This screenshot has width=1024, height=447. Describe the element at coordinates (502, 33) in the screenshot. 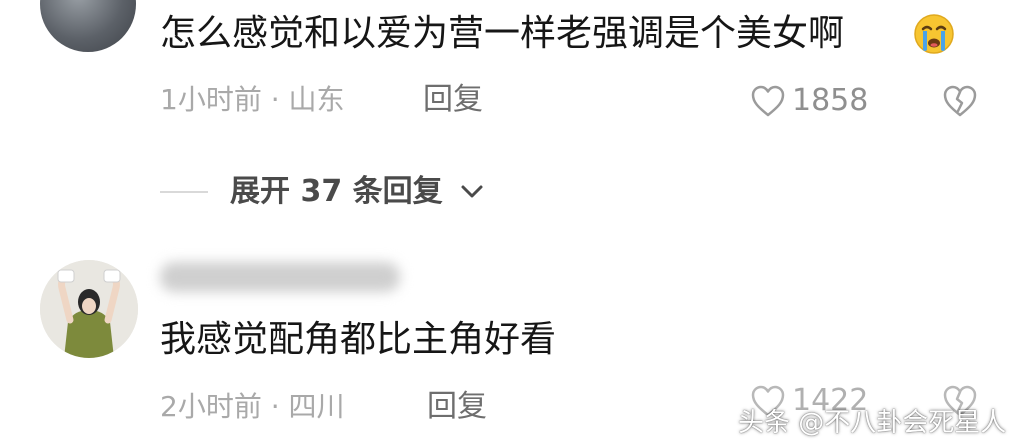

I see `comment-text: 怎么感觉和以爱为营一样老强调是个美女啊` at that location.